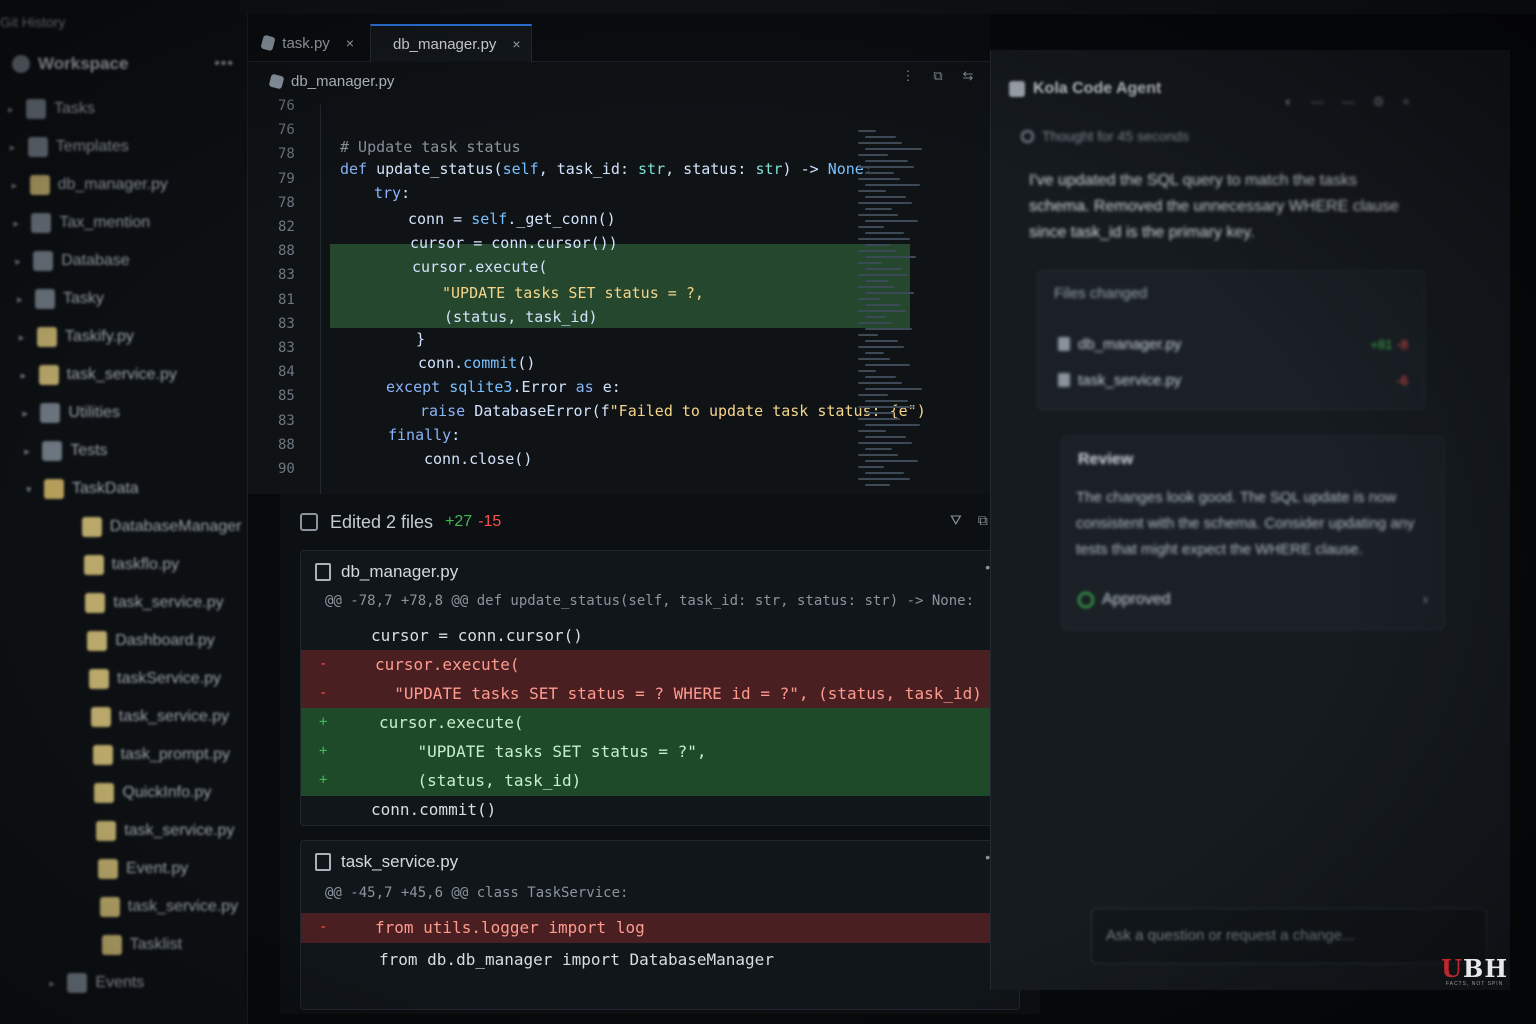 The height and width of the screenshot is (1024, 1536). I want to click on code-line: conn.commit(), so click(476, 363).